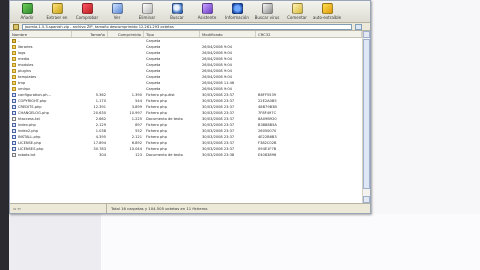 The height and width of the screenshot is (270, 480). I want to click on file-name-text: robots.txt, so click(27, 155).